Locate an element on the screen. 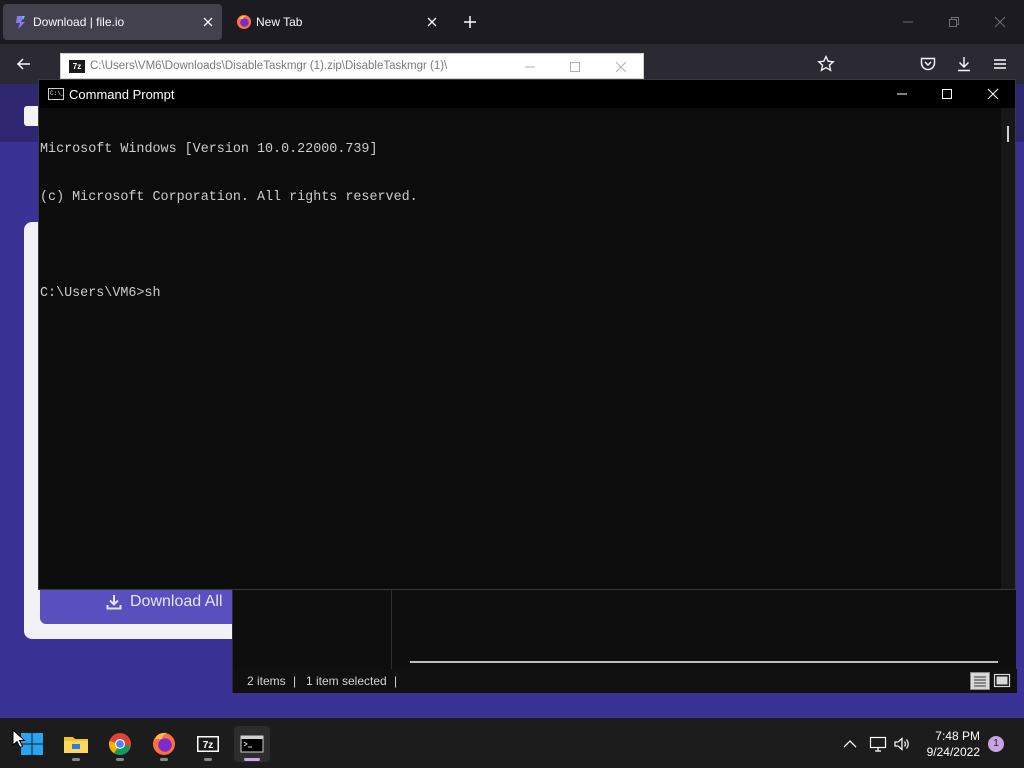 The width and height of the screenshot is (1024, 768). chrome-icon is located at coordinates (120, 744).